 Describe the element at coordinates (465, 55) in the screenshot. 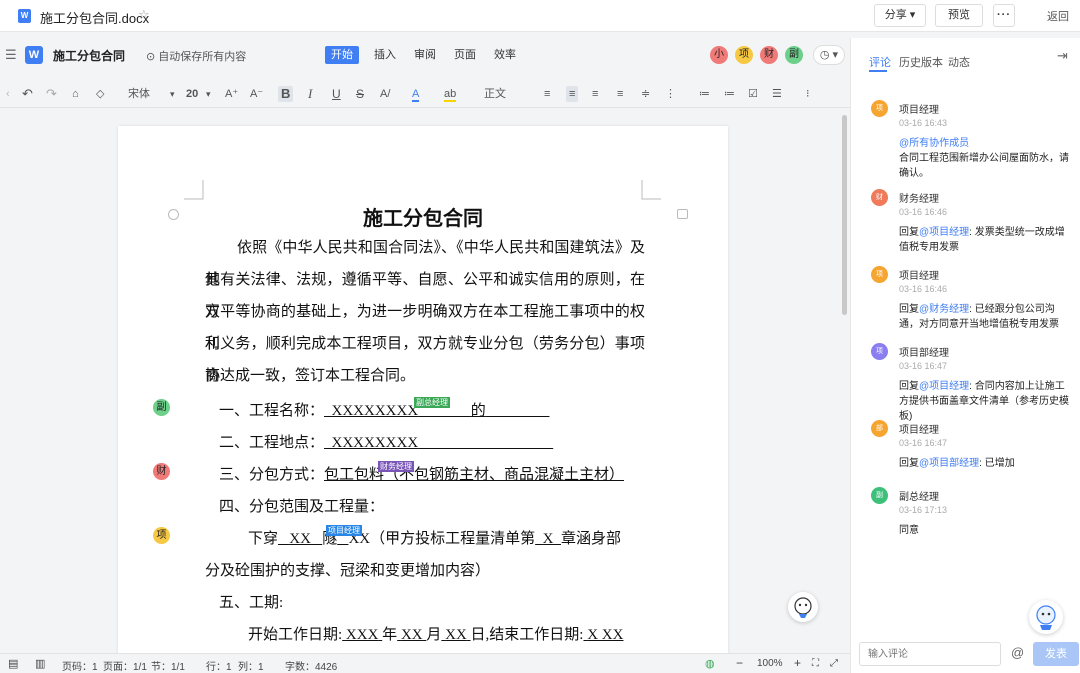

I see `tab-page: 页面` at that location.